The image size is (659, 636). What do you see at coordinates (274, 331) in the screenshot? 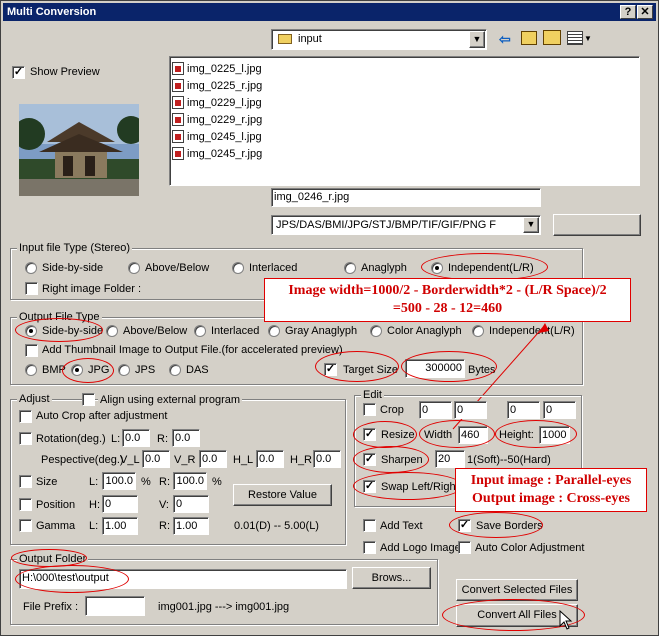
I see `output-gray-anaglyph-radio` at bounding box center [274, 331].